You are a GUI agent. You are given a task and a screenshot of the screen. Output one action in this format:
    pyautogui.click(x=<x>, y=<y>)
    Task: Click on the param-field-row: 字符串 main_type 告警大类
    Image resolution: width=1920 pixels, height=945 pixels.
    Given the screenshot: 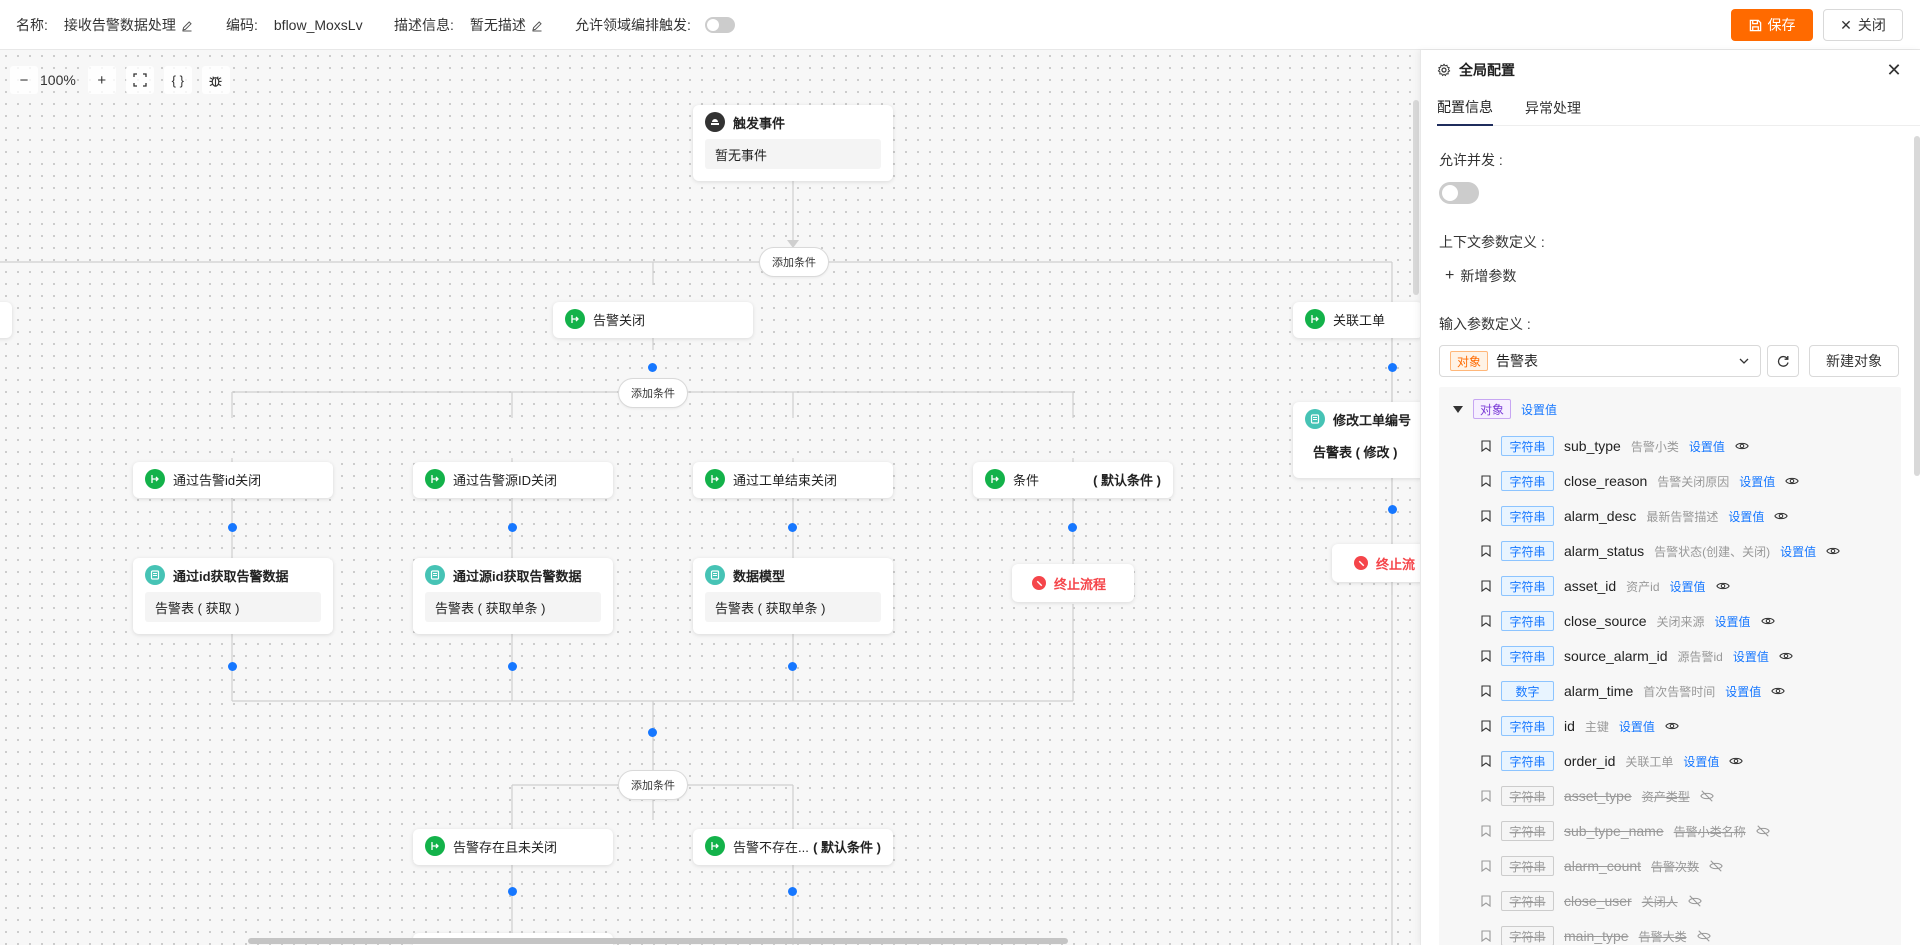 What is the action you would take?
    pyautogui.click(x=1596, y=935)
    